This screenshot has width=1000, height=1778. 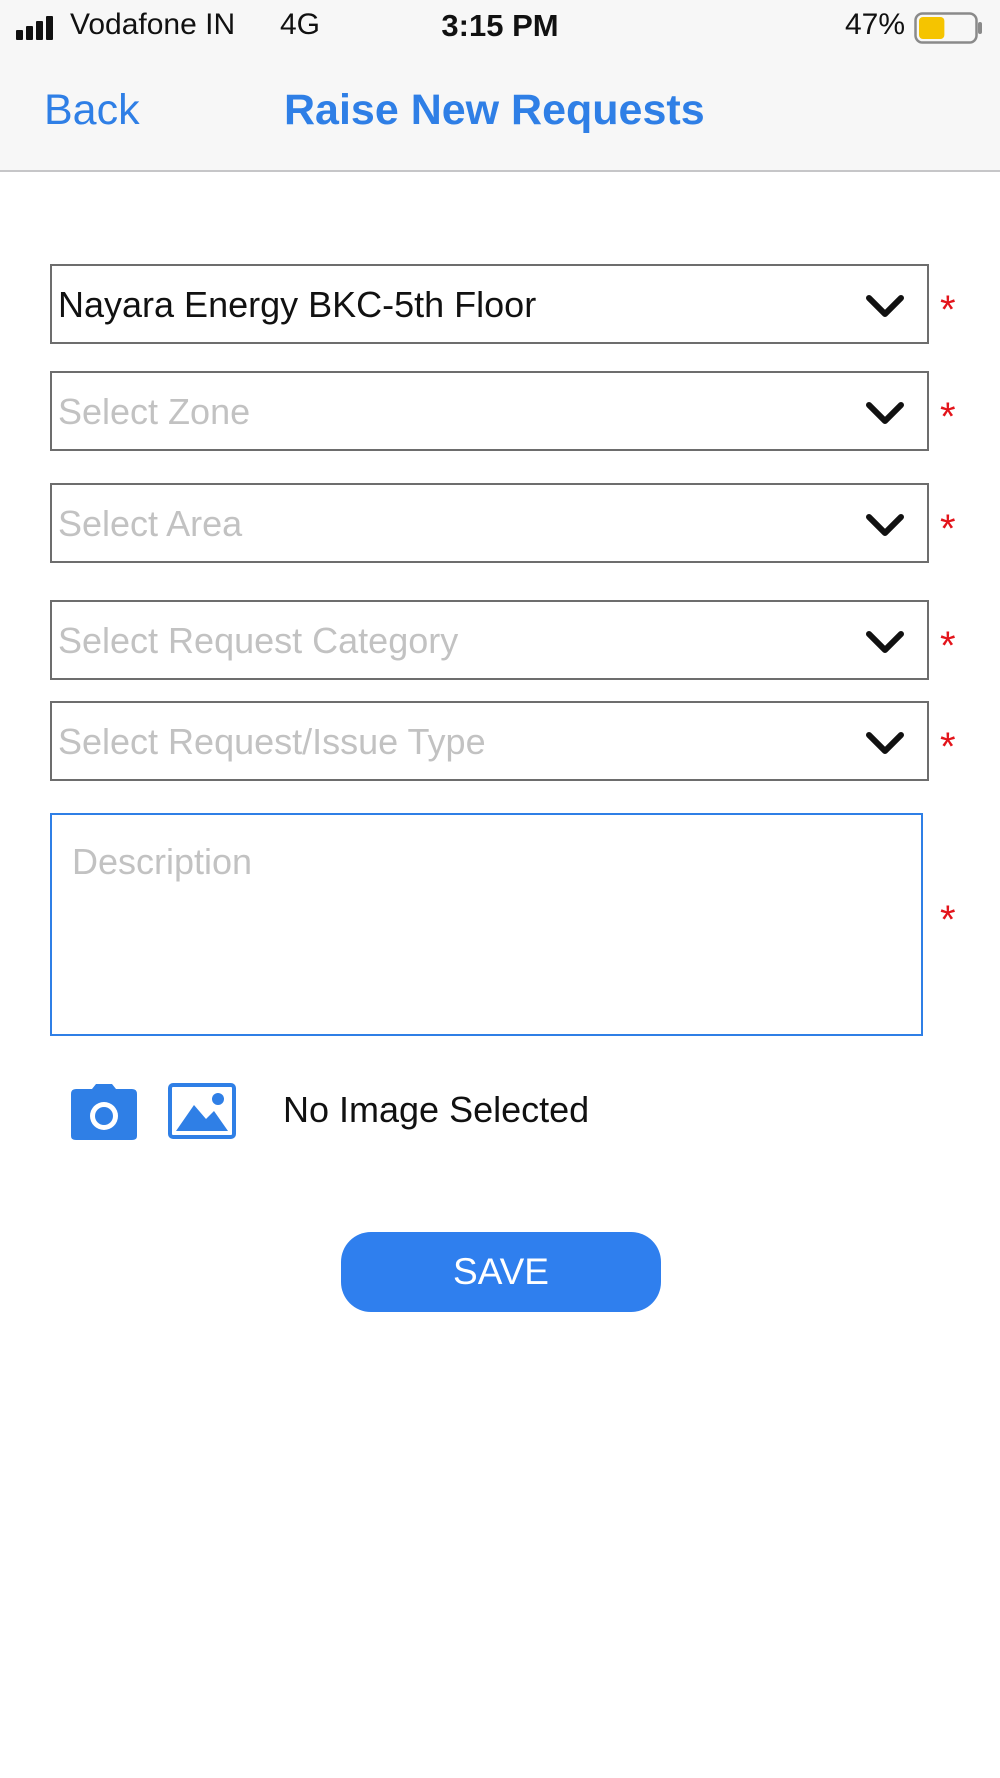 I want to click on description-placeholder: Description, so click(x=162, y=861).